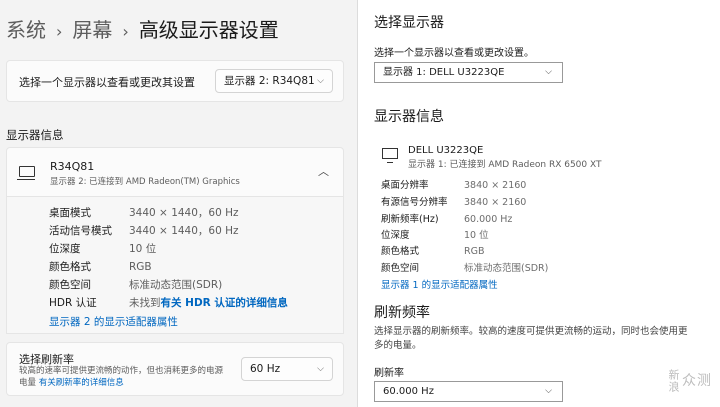 The image size is (720, 407). I want to click on adapter-properties-link: 显示器 2 的显示适配器属性, so click(113, 321).